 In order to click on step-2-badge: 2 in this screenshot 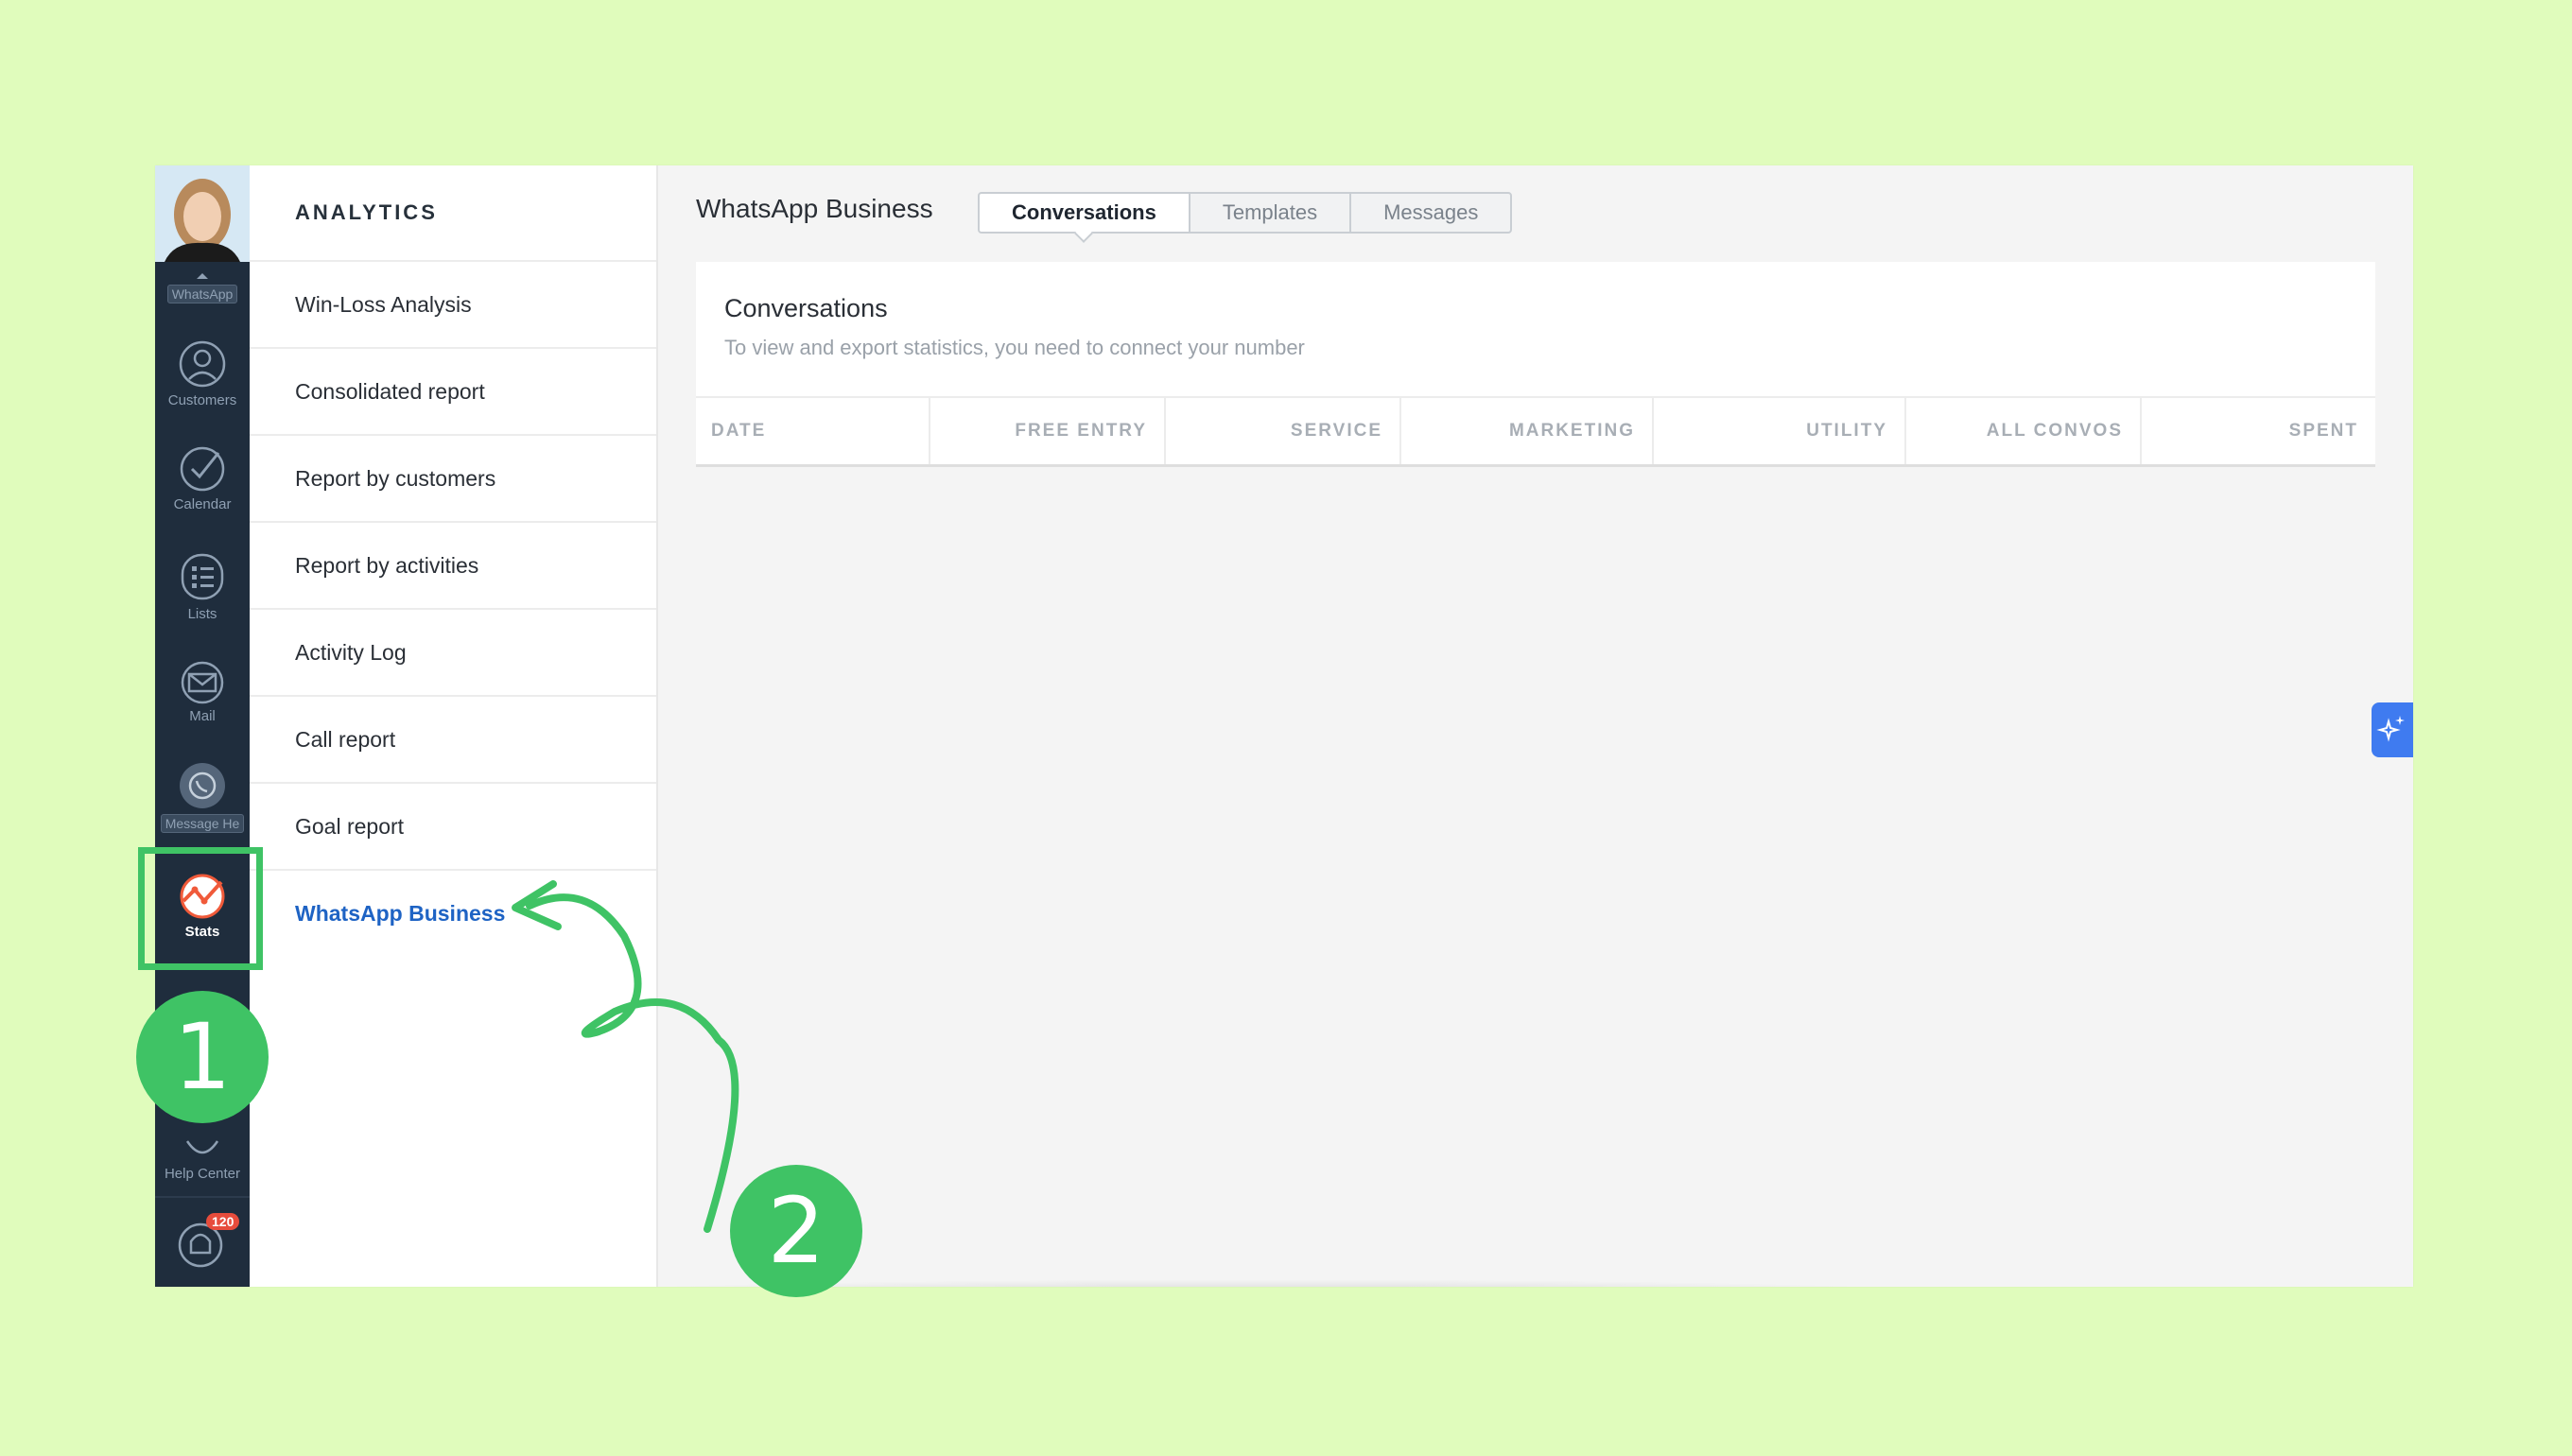, I will do `click(796, 1231)`.